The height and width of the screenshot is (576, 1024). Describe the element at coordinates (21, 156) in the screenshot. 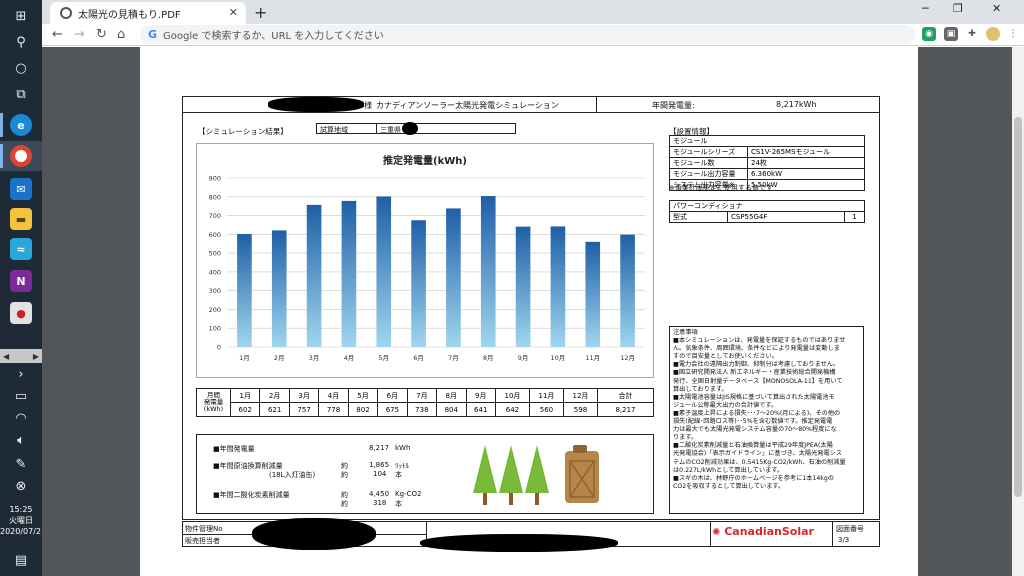

I see `chrome-icon` at that location.